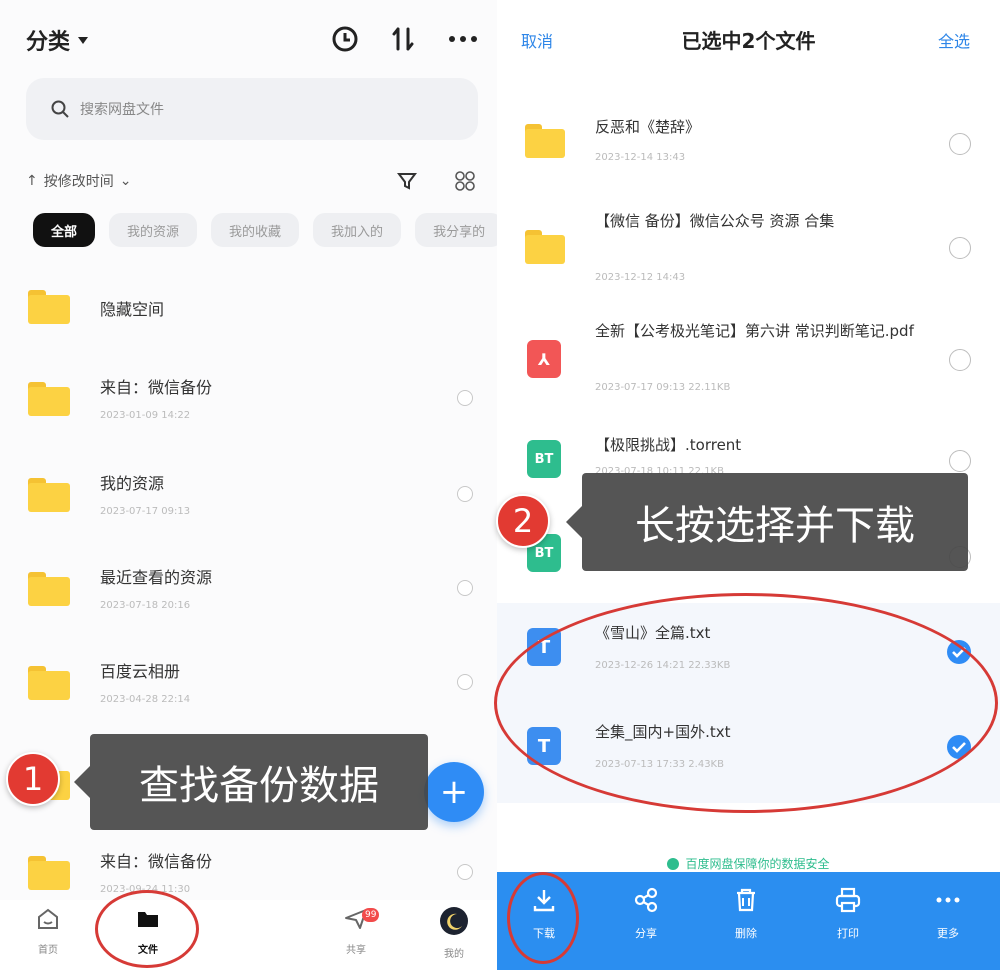  I want to click on chip-favorites: 我的收藏, so click(255, 230).